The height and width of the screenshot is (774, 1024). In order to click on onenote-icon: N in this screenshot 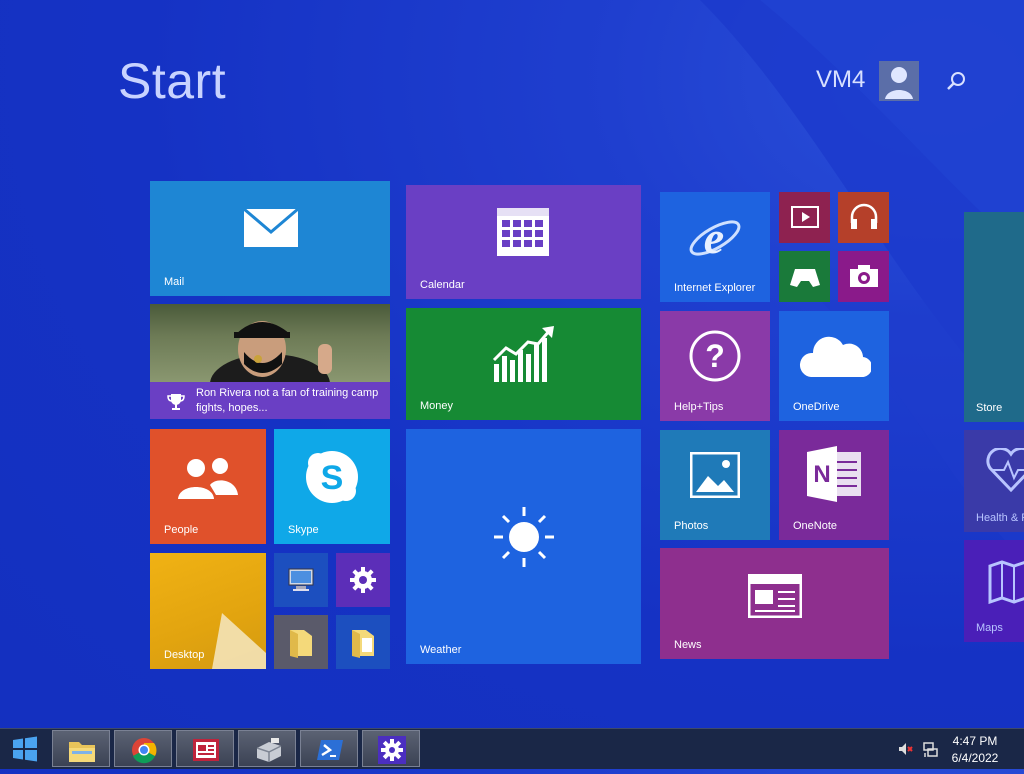, I will do `click(834, 474)`.